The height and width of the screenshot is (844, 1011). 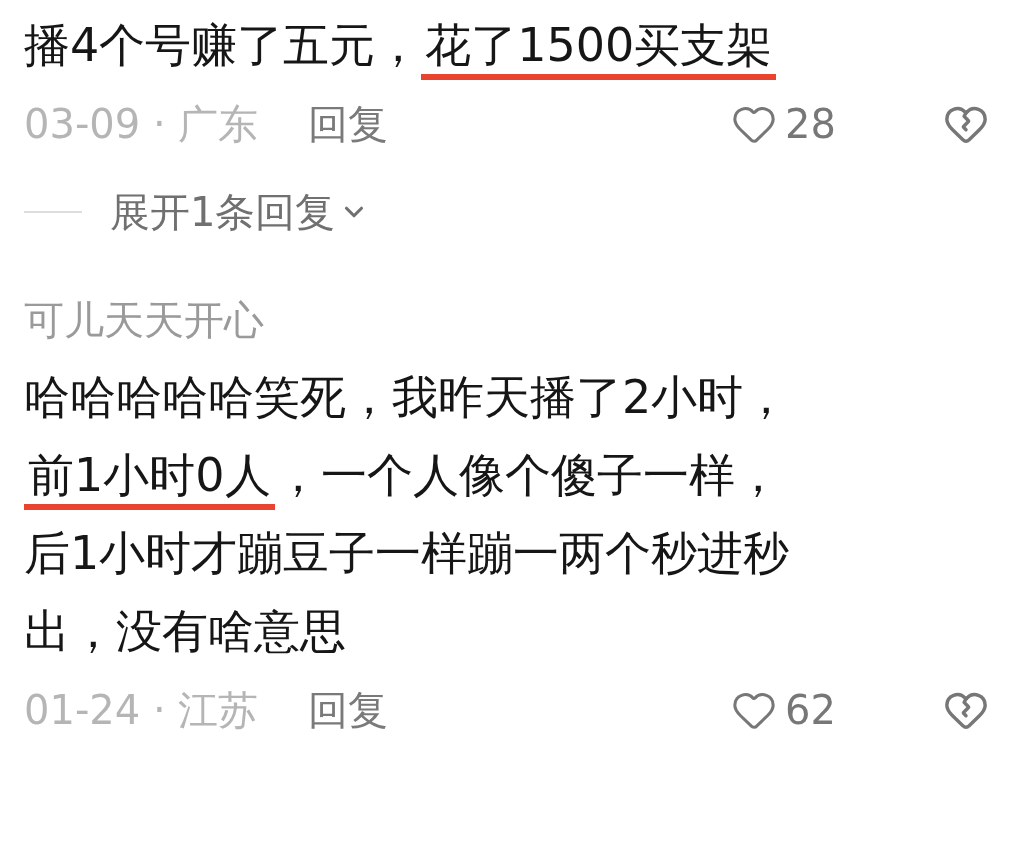 I want to click on comment-text: 后1小时才蹦豆子一样蹦一两个秒进秒, so click(x=407, y=553).